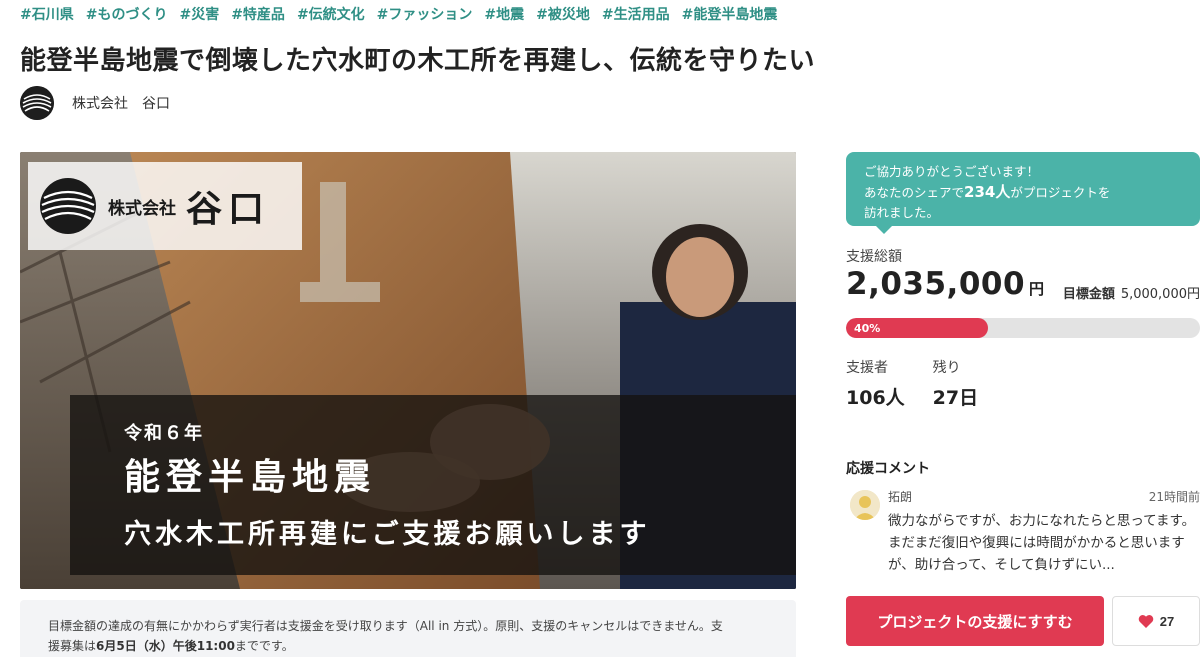  What do you see at coordinates (1037, 289) in the screenshot?
I see `currency-label: 円` at bounding box center [1037, 289].